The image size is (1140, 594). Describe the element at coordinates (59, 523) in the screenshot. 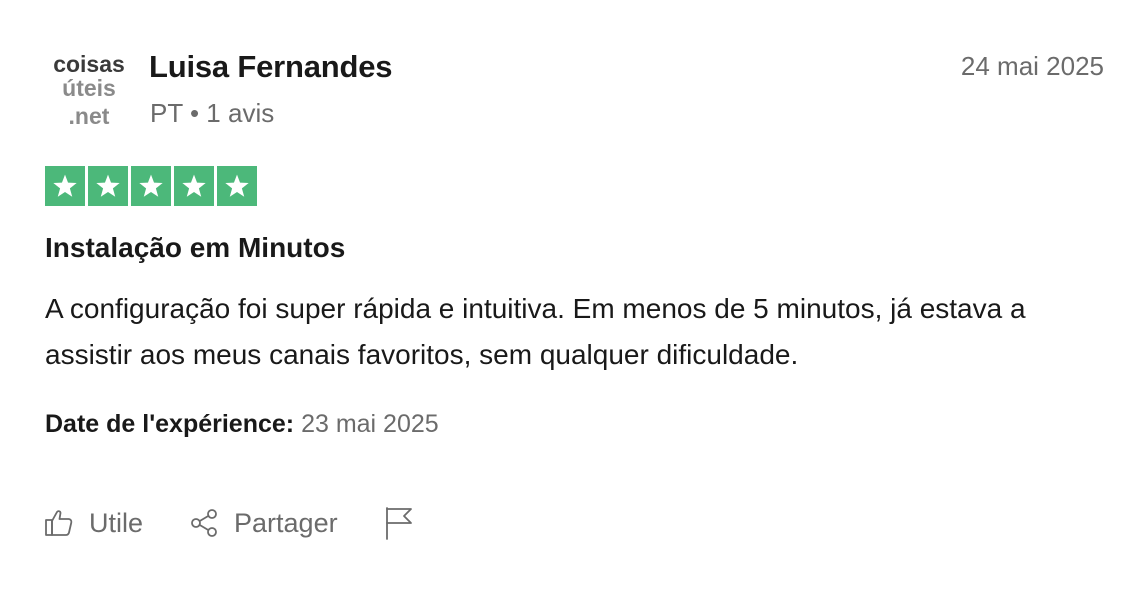

I see `thumbs-up-icon` at that location.